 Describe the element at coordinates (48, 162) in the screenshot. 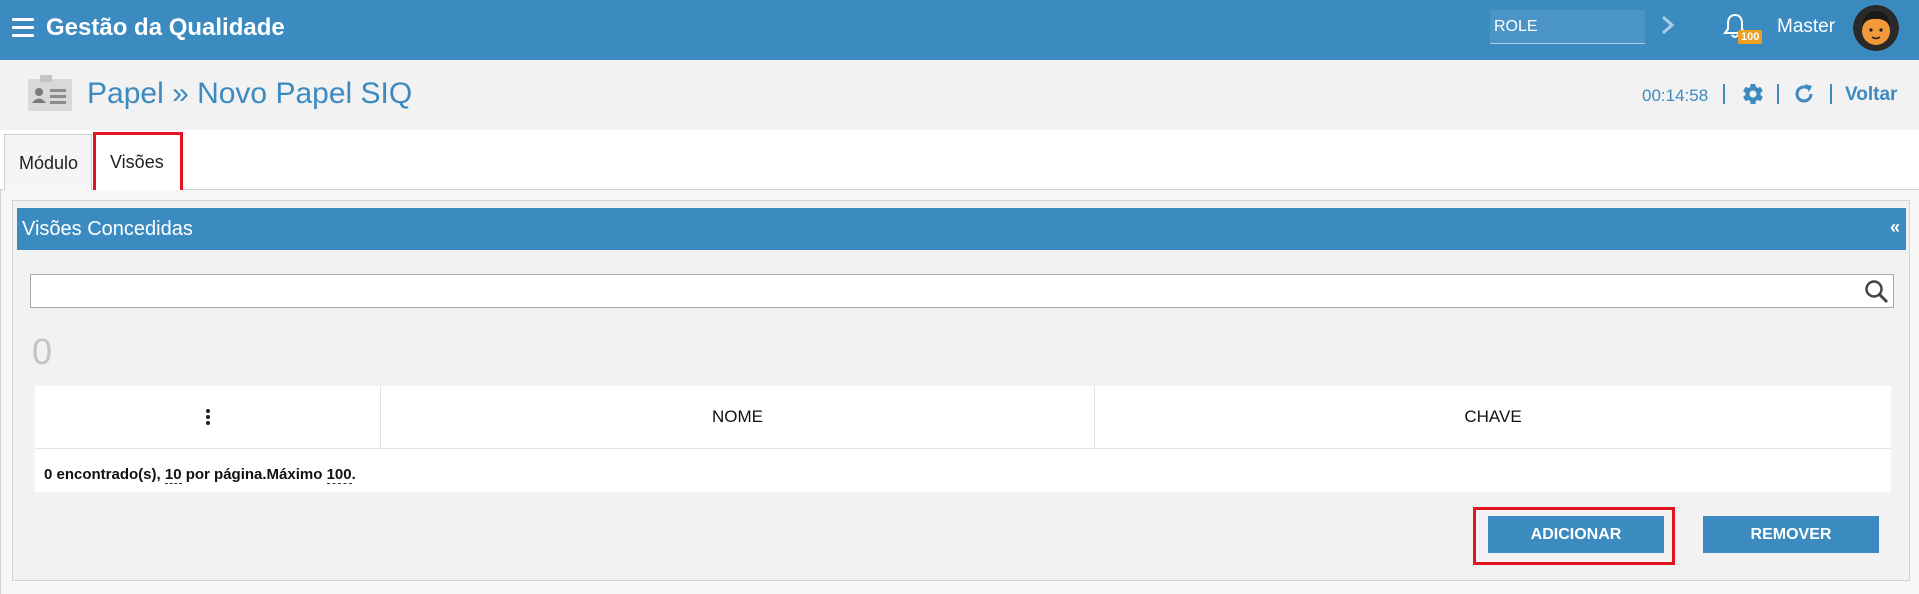

I see `tab-modulo: Módulo` at that location.